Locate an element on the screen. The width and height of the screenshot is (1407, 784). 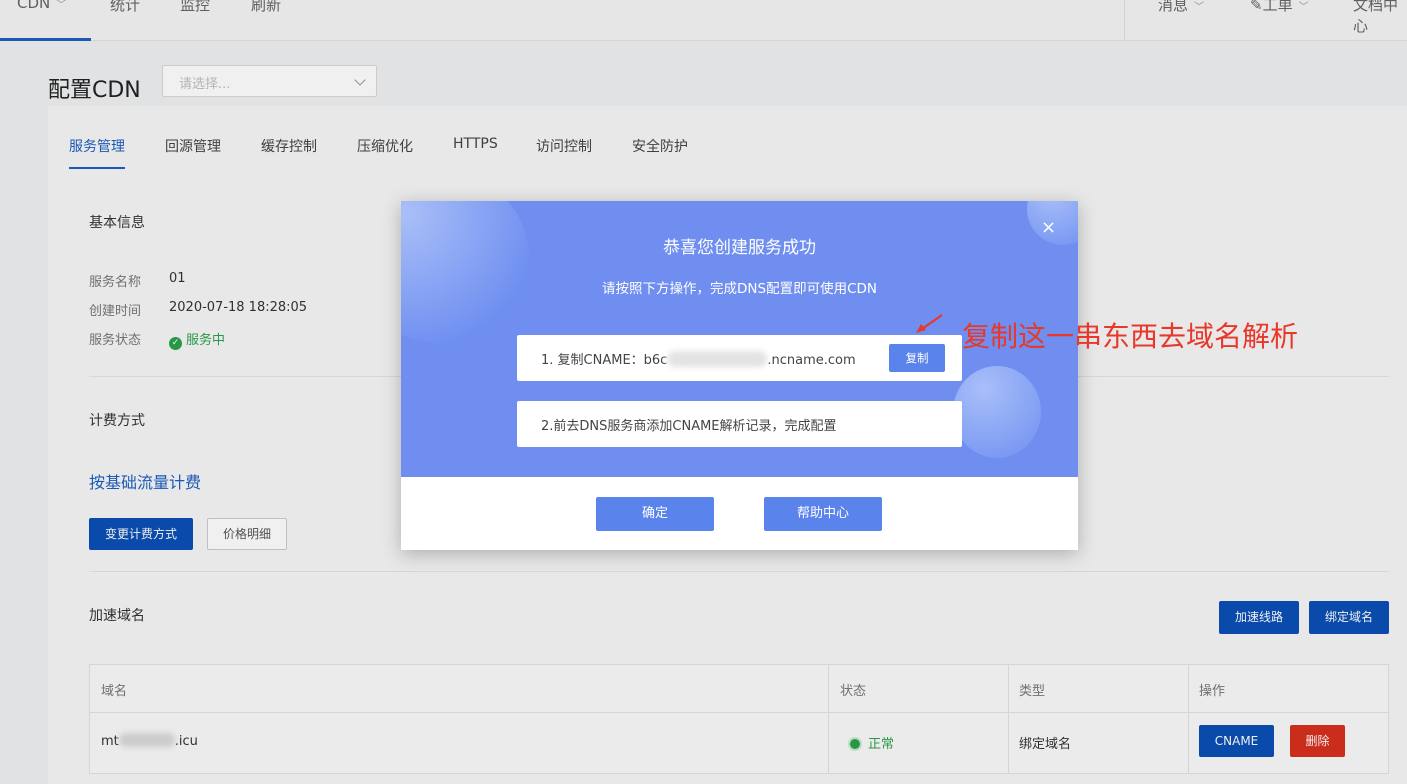
confirm-button: 确定 is located at coordinates (655, 514).